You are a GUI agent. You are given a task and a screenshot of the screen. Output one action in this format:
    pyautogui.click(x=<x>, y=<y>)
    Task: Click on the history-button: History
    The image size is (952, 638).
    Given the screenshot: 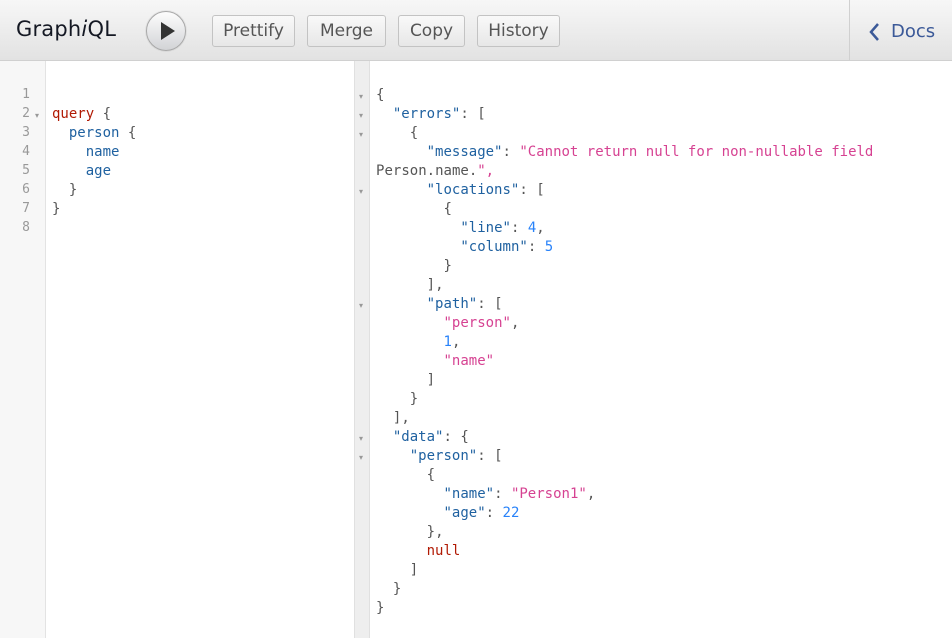 What is the action you would take?
    pyautogui.click(x=518, y=31)
    